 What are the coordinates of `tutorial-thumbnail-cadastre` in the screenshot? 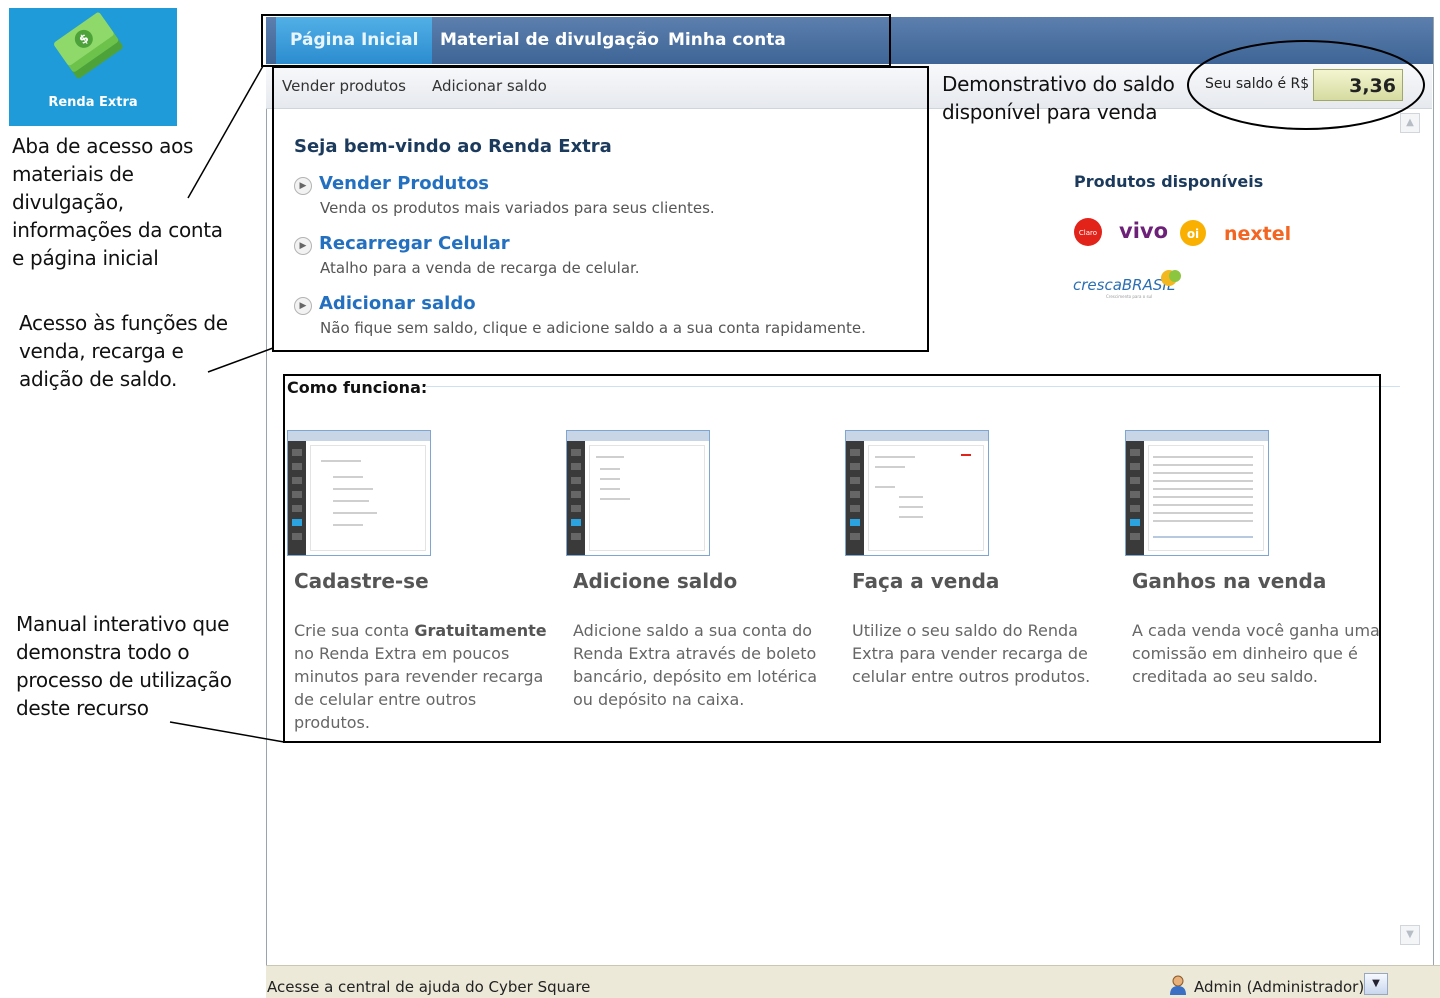 It's located at (359, 493).